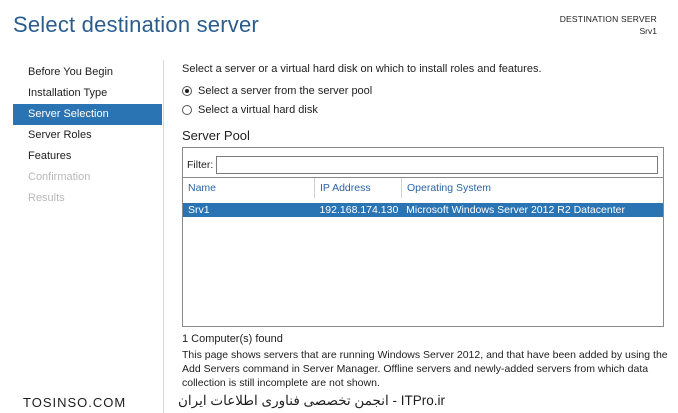 This screenshot has width=678, height=413. Describe the element at coordinates (87, 156) in the screenshot. I see `nav-item-features: Features` at that location.